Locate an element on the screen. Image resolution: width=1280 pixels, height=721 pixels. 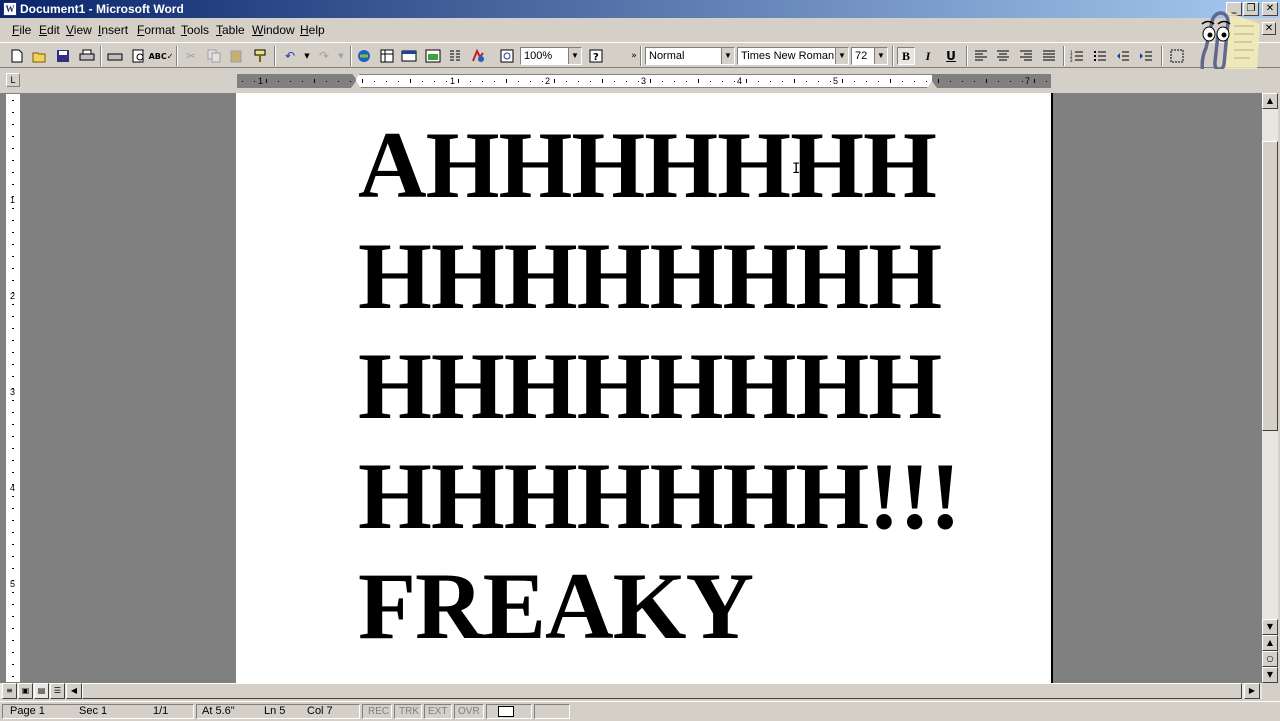
numbering-icon: 123 is located at coordinates (1077, 56).